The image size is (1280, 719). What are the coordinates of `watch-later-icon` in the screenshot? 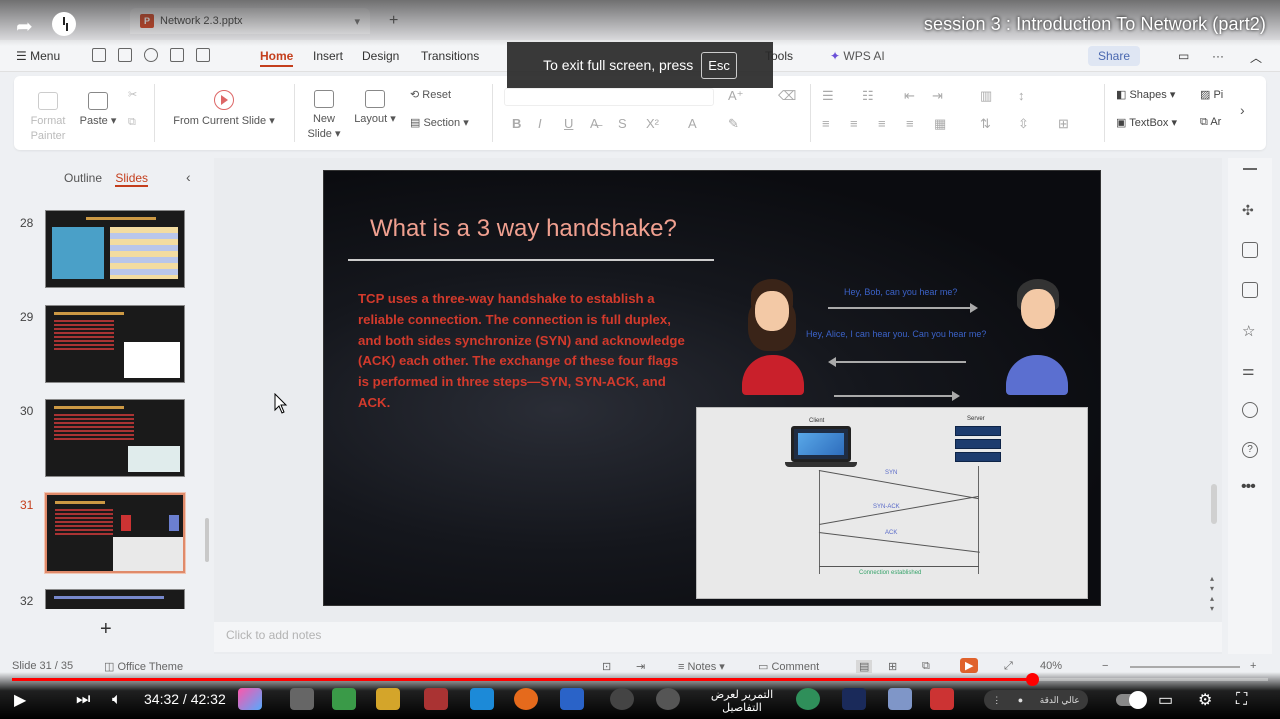 It's located at (64, 24).